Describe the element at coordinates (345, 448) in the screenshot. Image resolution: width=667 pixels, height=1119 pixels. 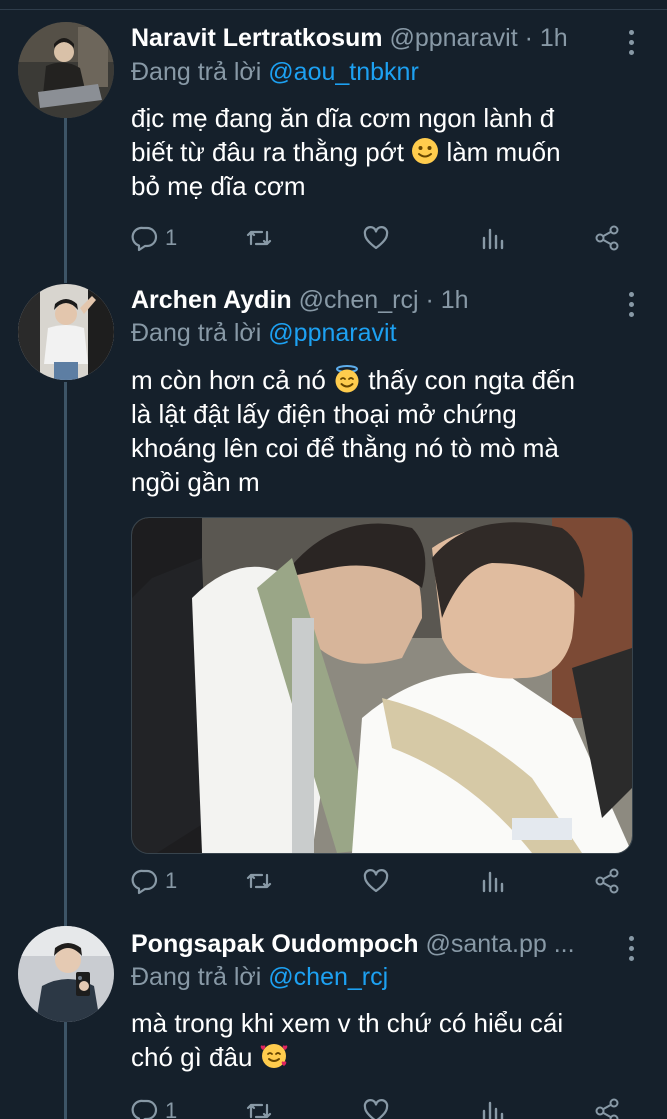
I see `text-line: khoáng lên coi để thằng nó tò mò mà` at that location.